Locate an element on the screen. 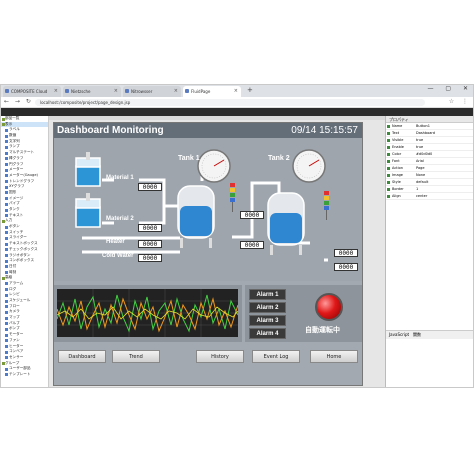 This screenshot has height=474, width=474. property-row: Border 1 is located at coordinates (429, 189).